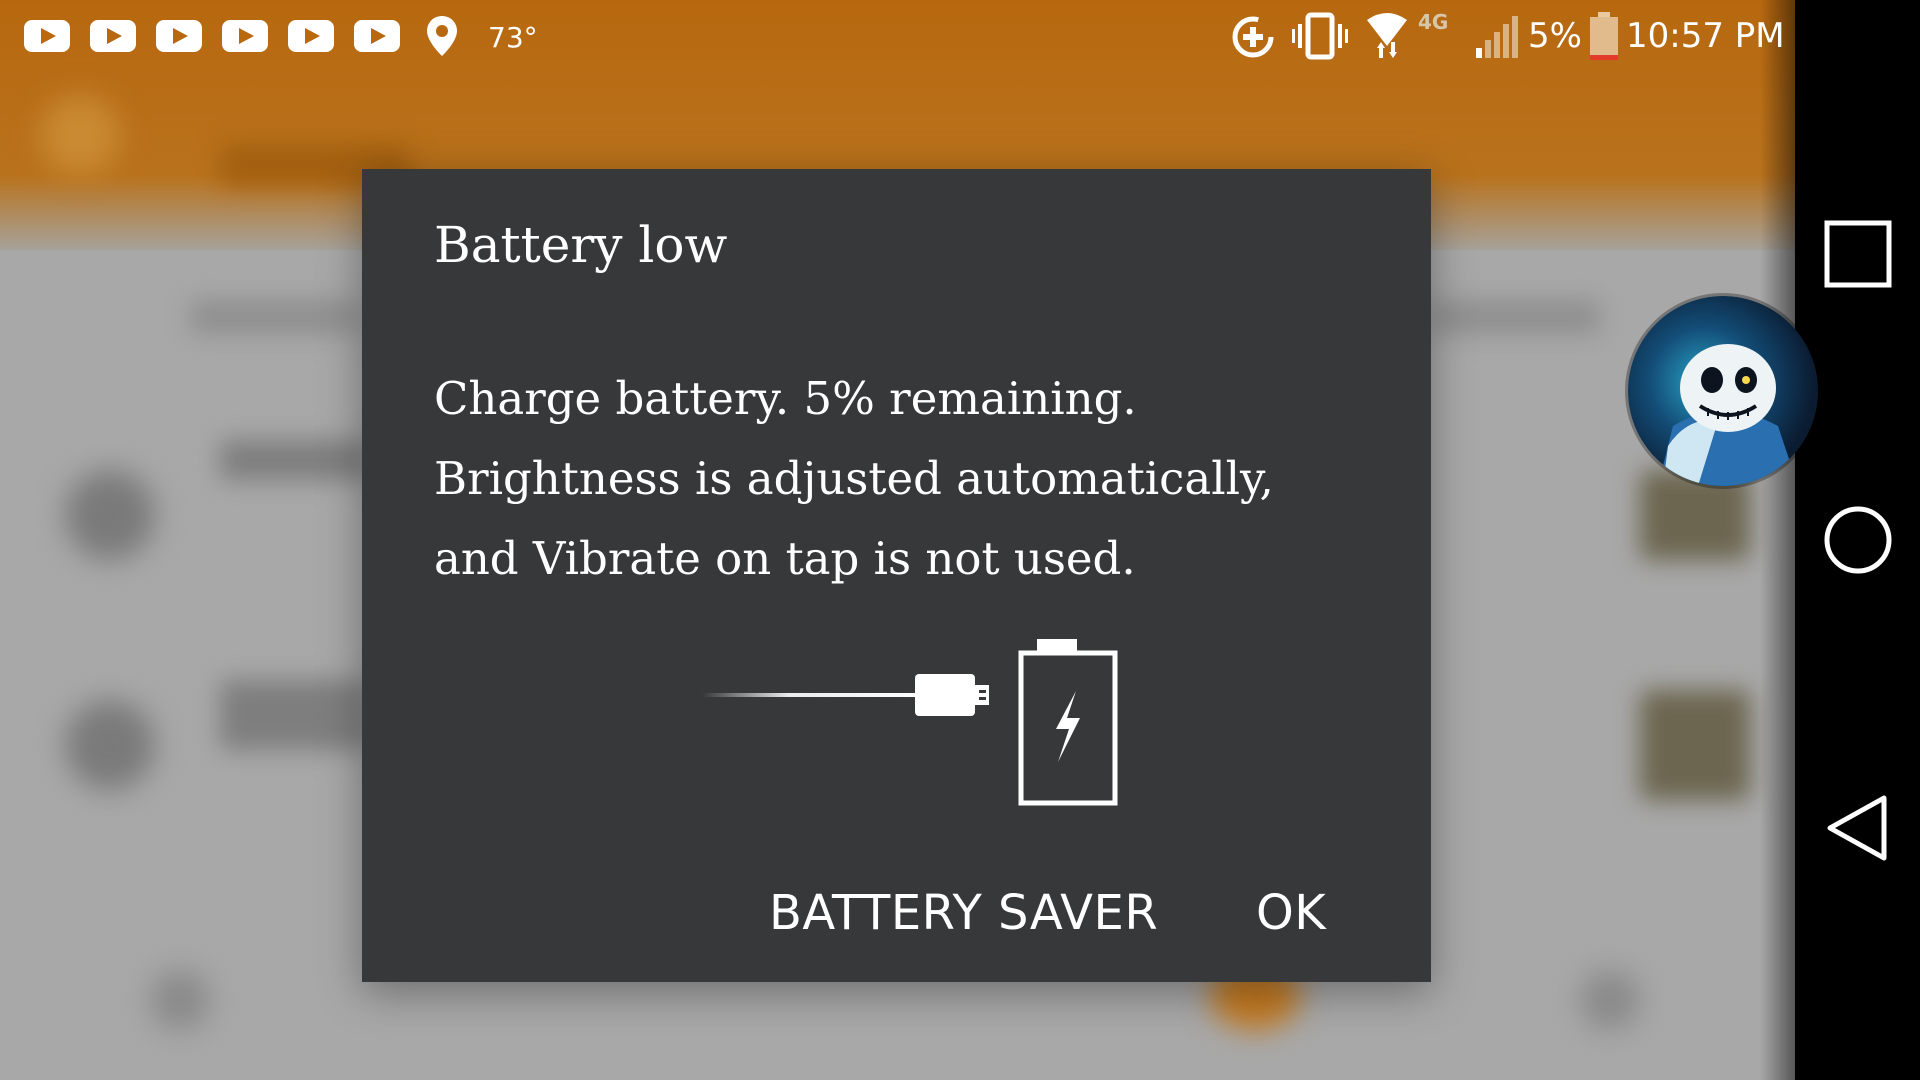  I want to click on dialog-title: Battery low, so click(581, 245).